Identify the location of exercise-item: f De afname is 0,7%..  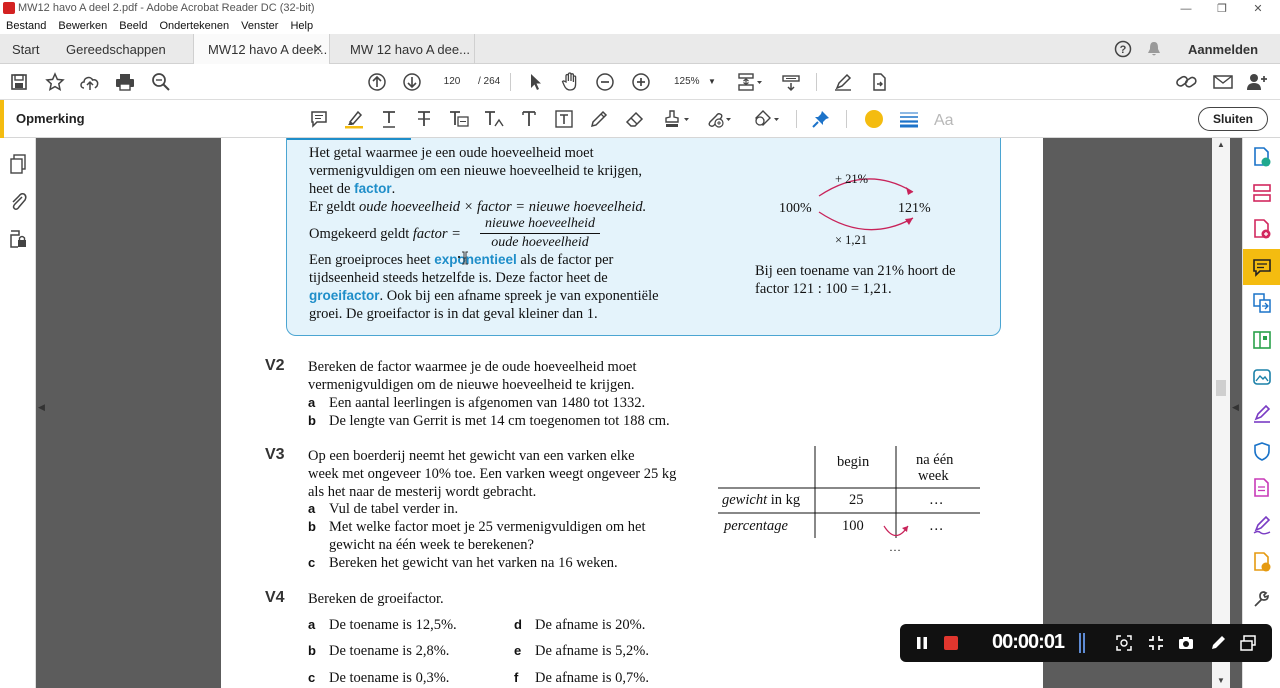
(581, 678).